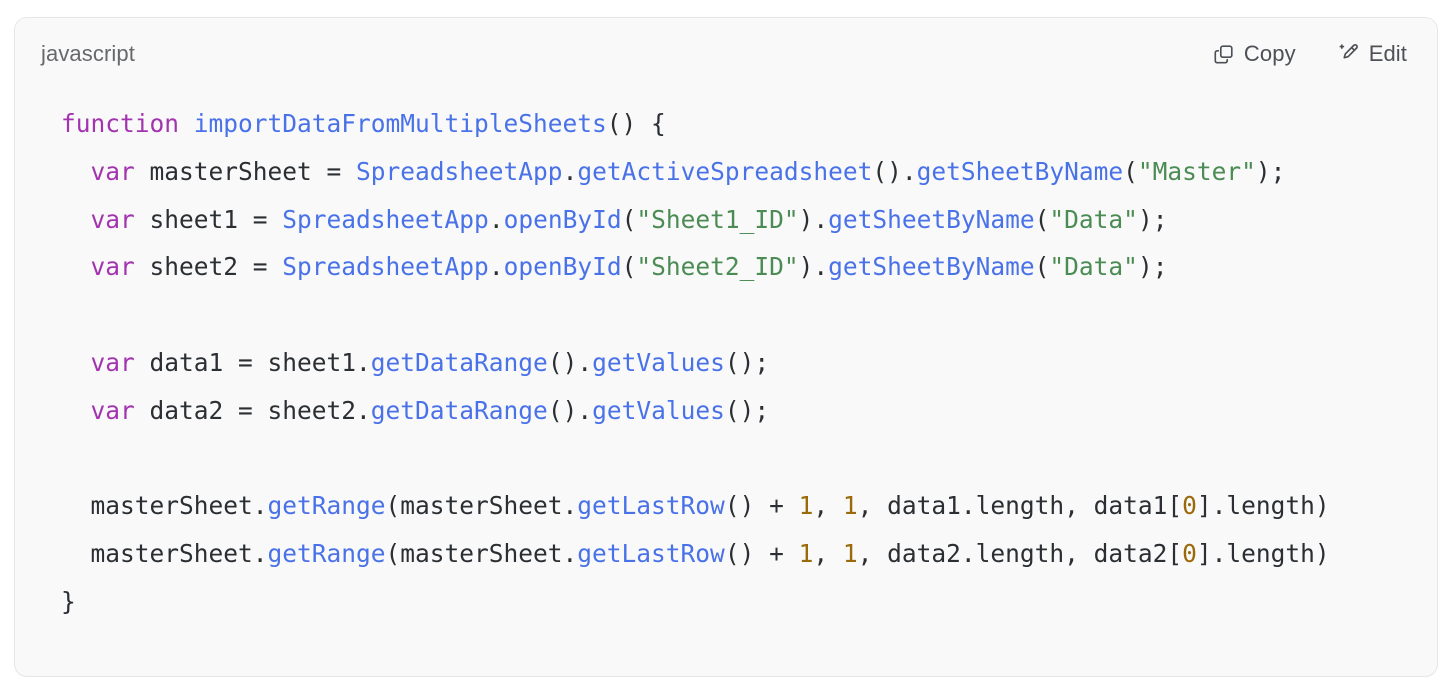 Image resolution: width=1456 pixels, height=696 pixels. Describe the element at coordinates (245, 171) in the screenshot. I see `code-token: masterSheet =` at that location.